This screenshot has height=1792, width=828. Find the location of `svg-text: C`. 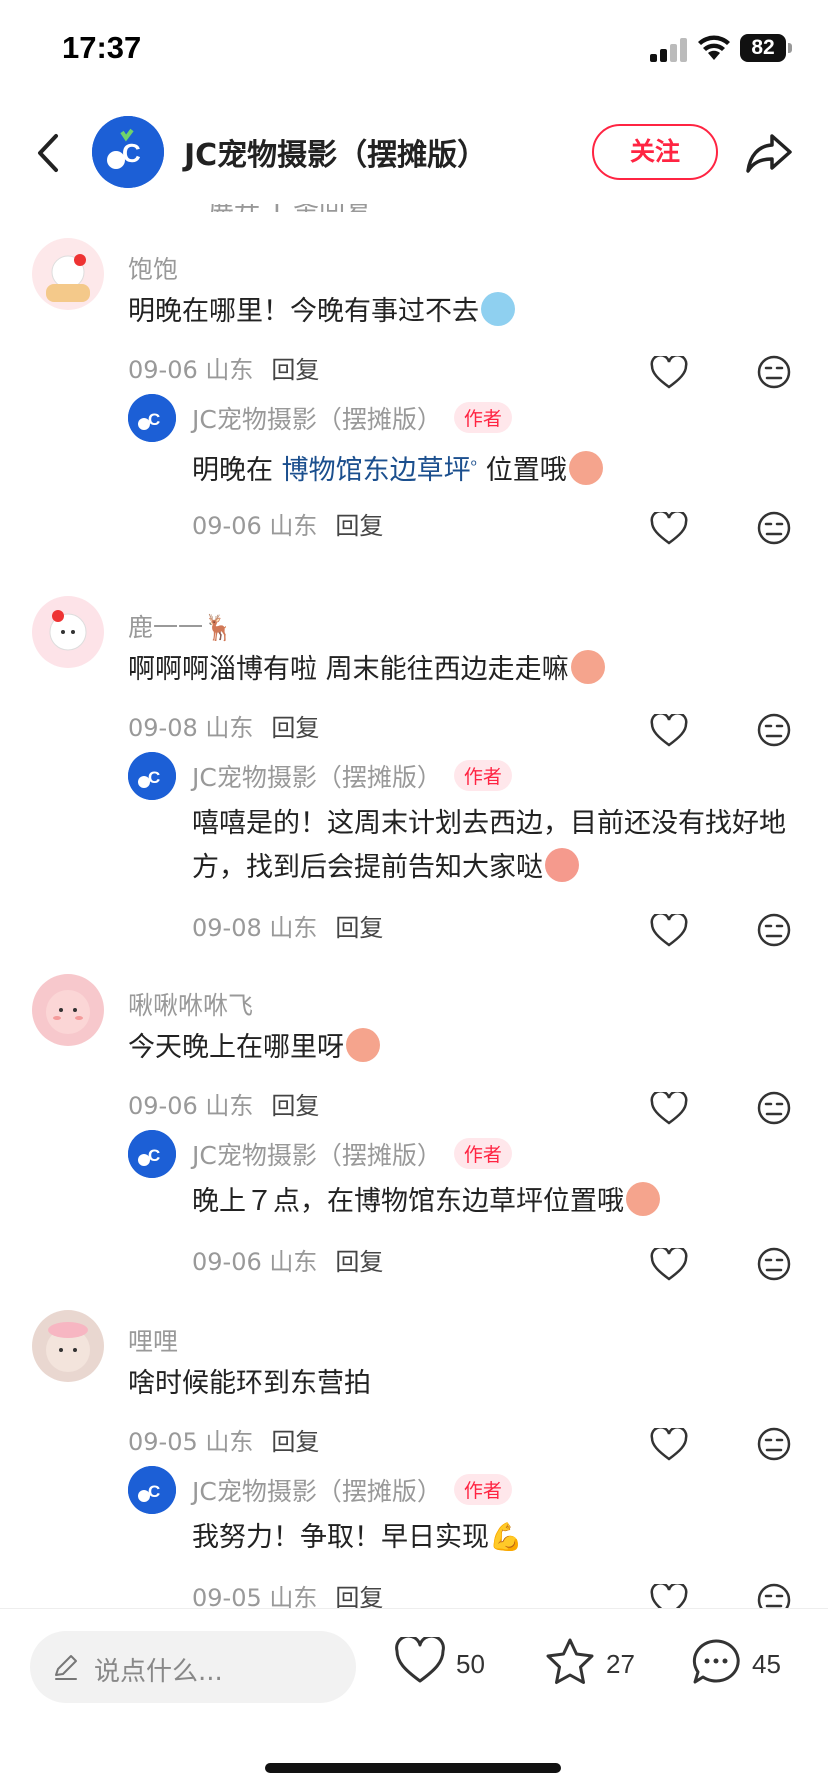

svg-text: C is located at coordinates (154, 1491).